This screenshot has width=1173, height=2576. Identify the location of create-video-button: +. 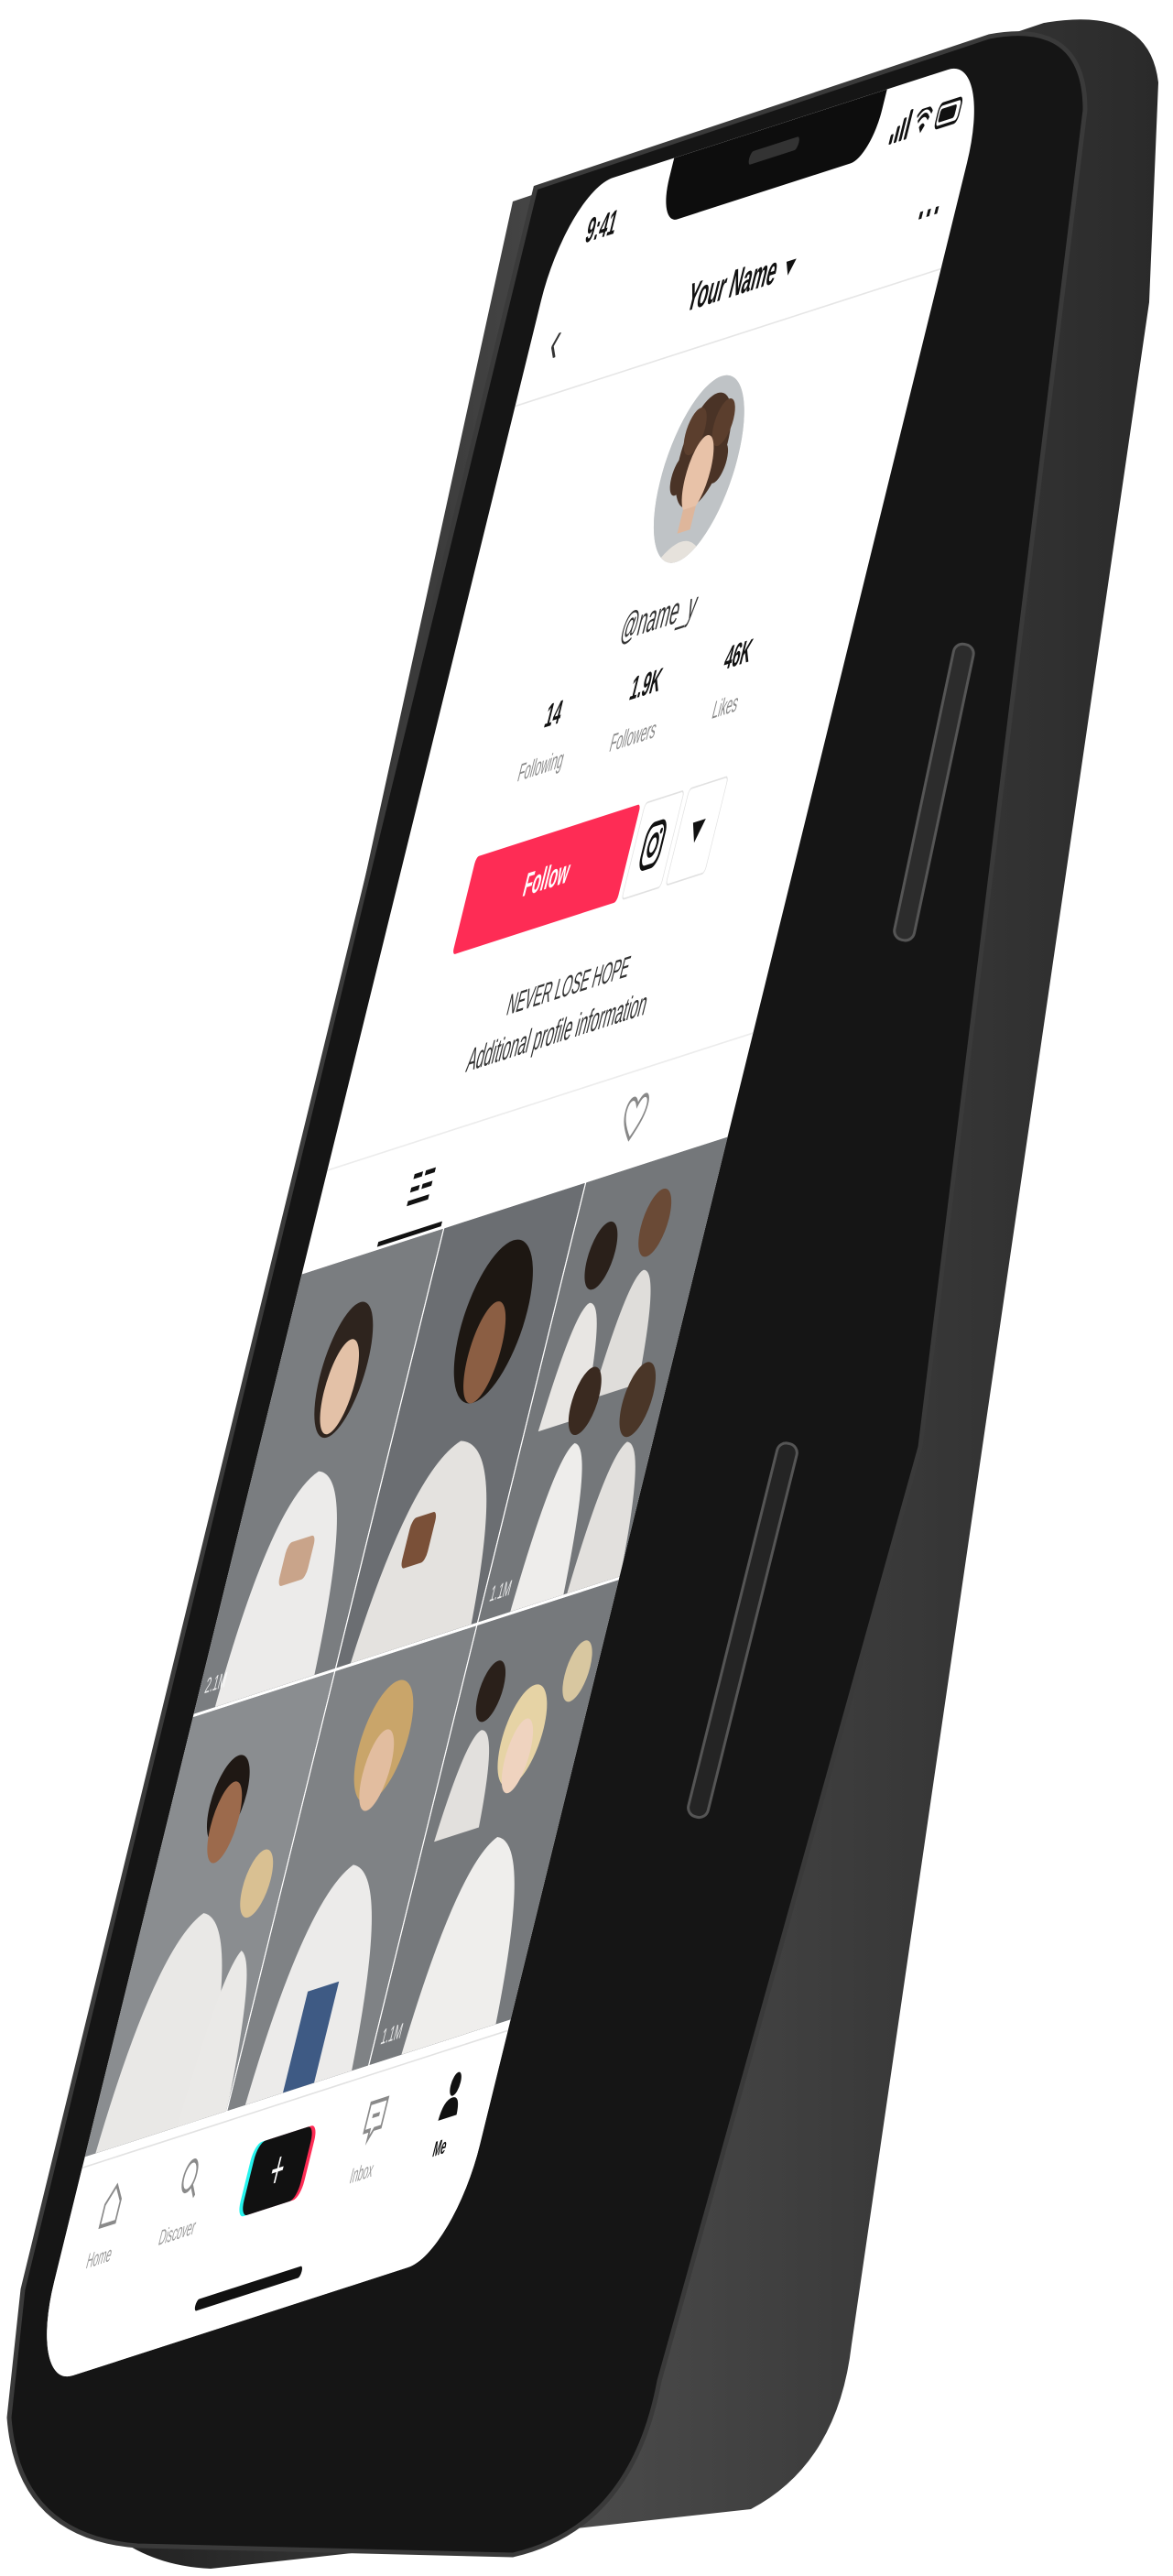
(277, 2171).